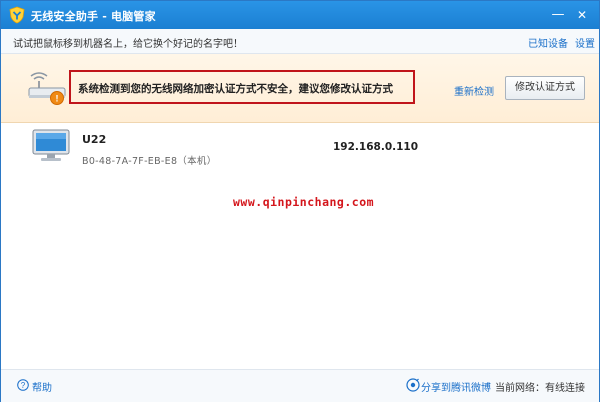 The image size is (600, 402). I want to click on share-weibo-link: 分享到腾讯微博, so click(456, 386).